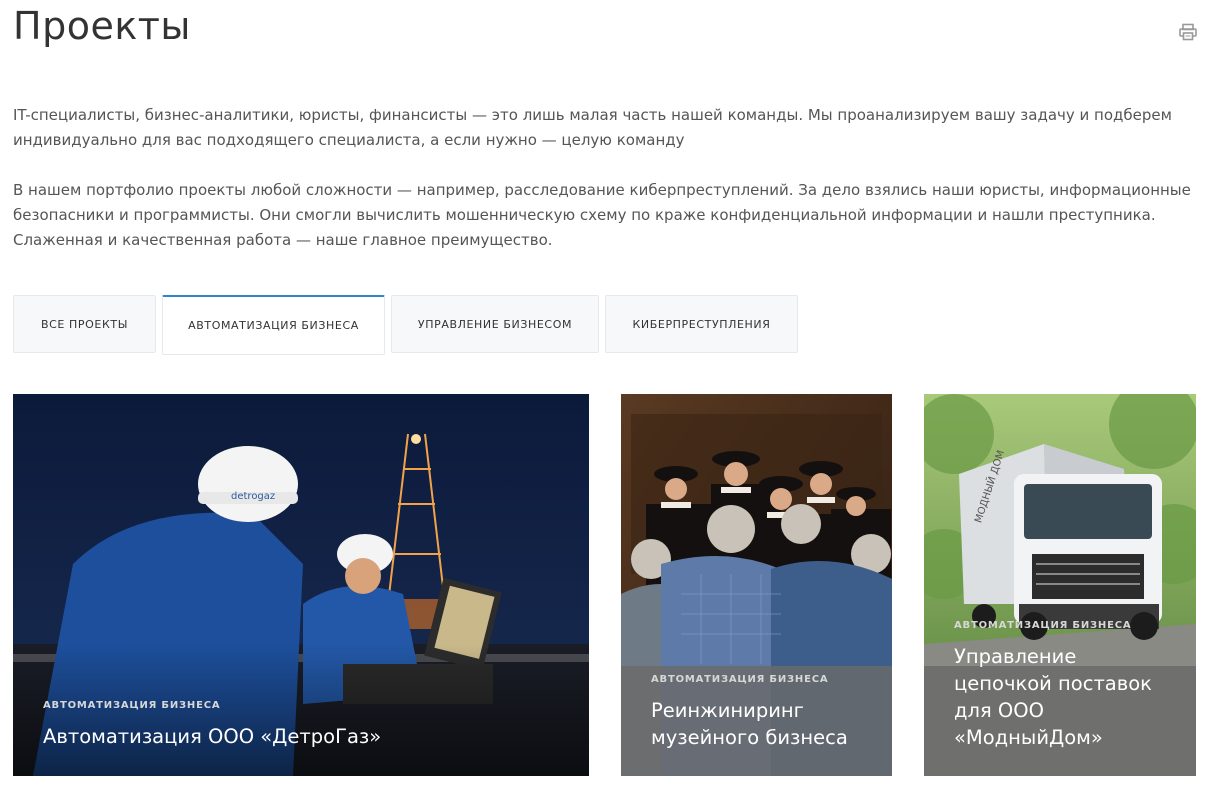  I want to click on tab-business-automation: Автоматизация бизнеса, so click(273, 325).